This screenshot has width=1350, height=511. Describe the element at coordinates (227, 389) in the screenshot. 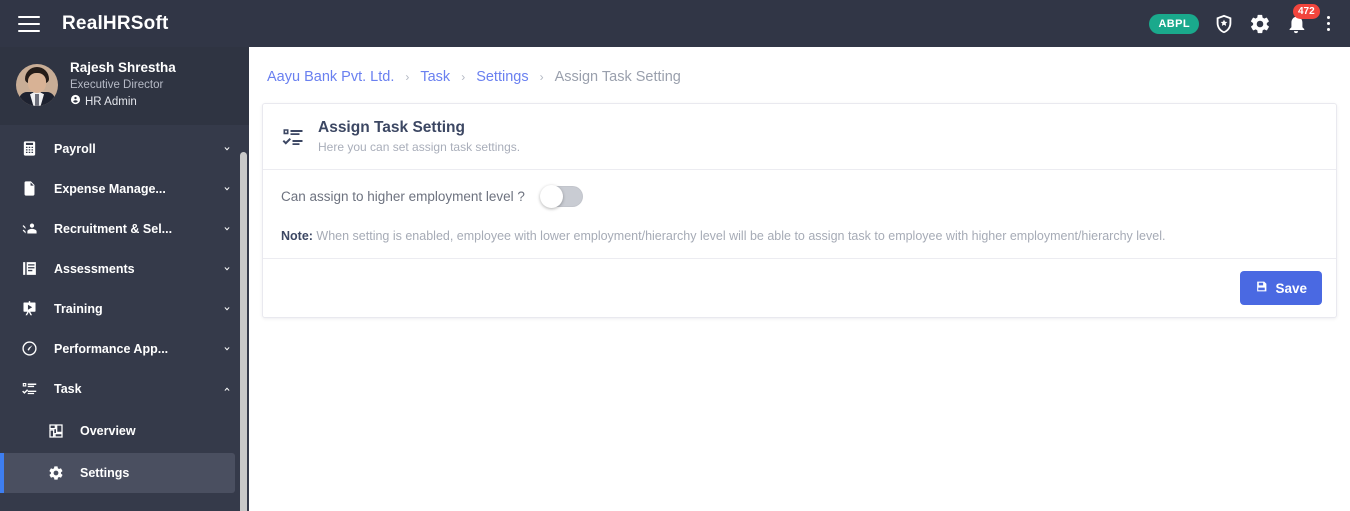

I see `chevron-up-icon` at that location.